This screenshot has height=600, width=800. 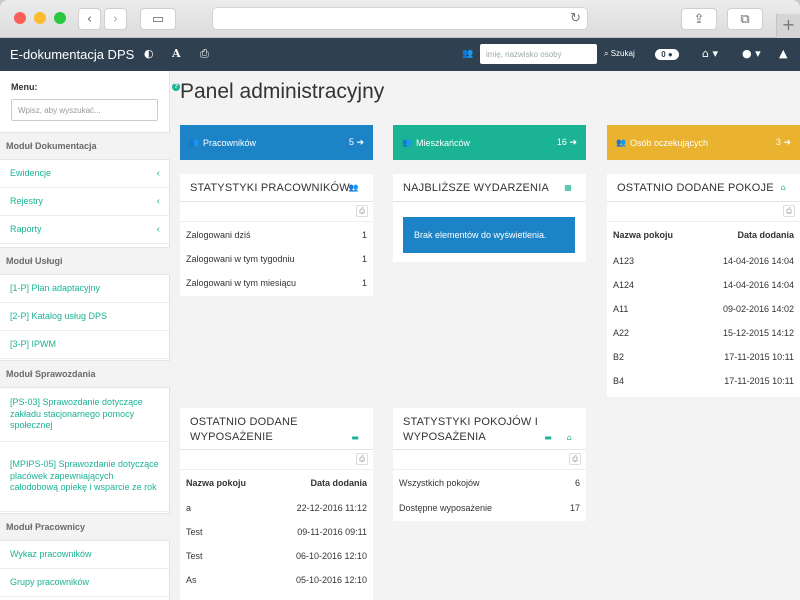 I want to click on section-dokumentacja: Moduł Dokumentacja, so click(x=85, y=146).